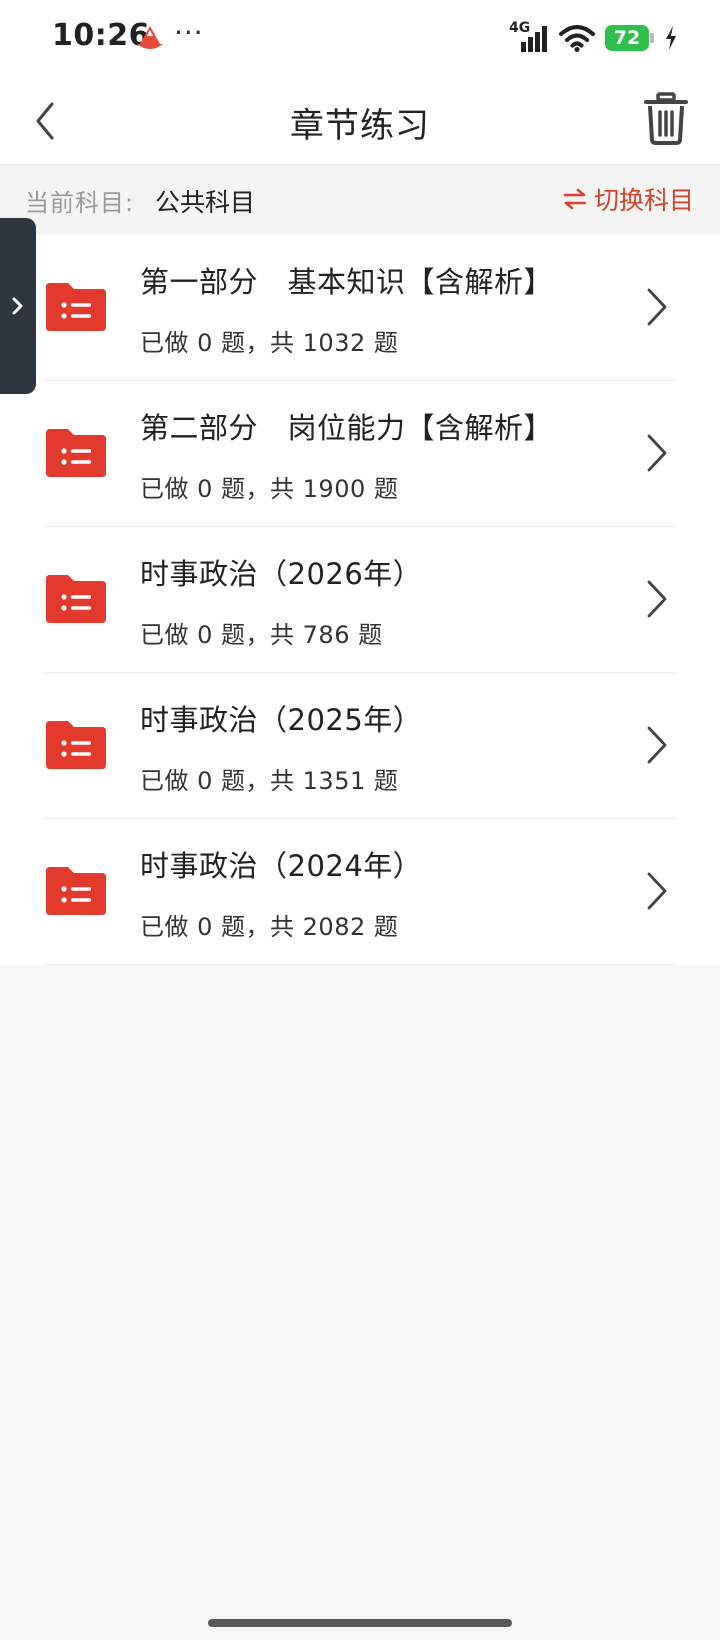  What do you see at coordinates (80, 203) in the screenshot?
I see `current-subject-label: 当前科目:` at bounding box center [80, 203].